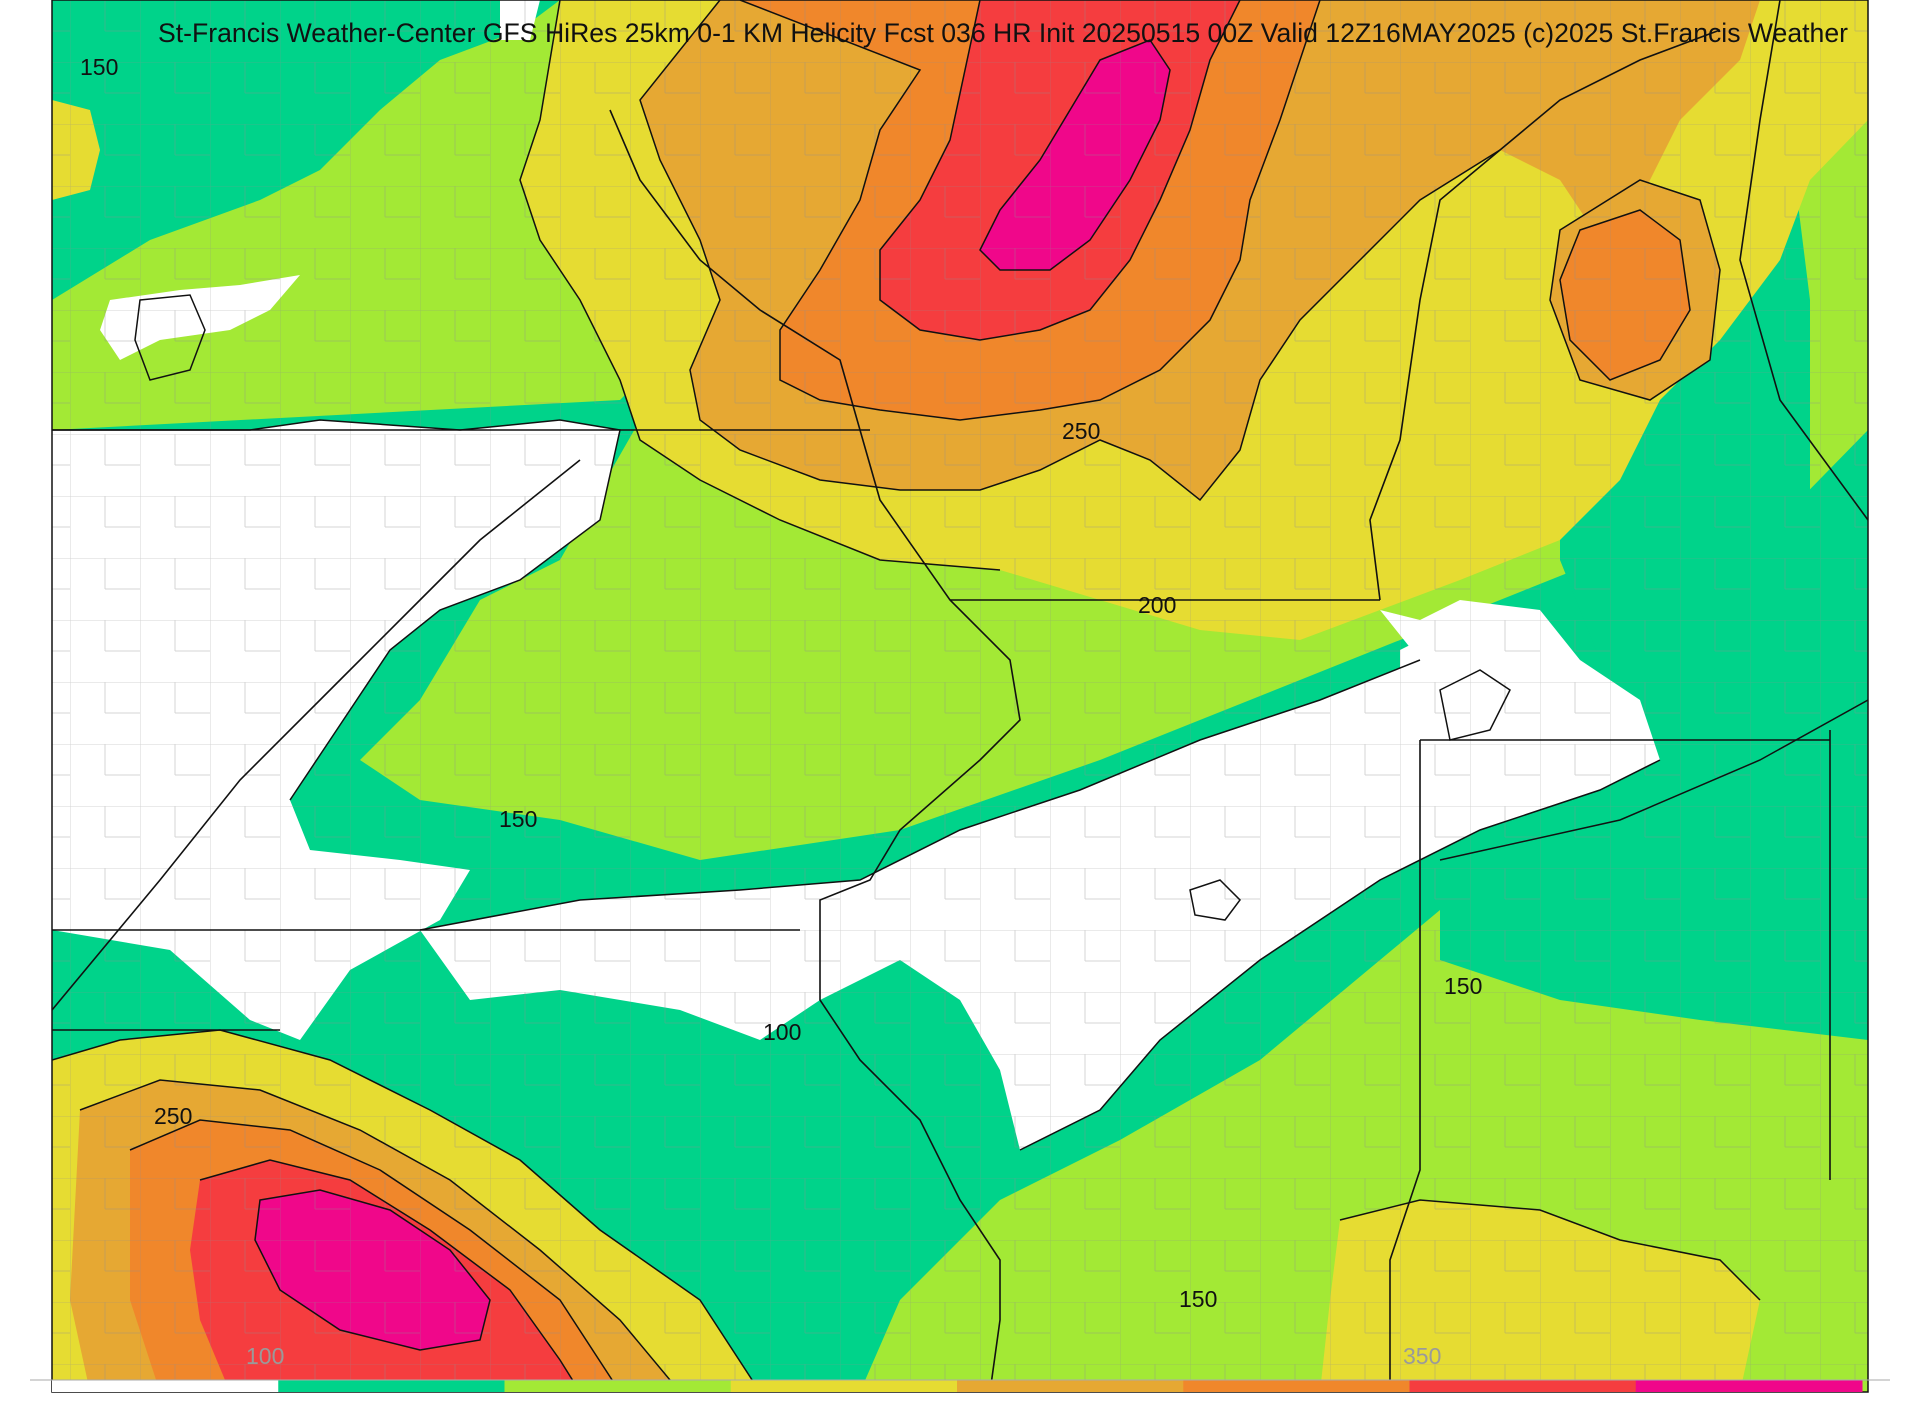 This screenshot has height=1405, width=1920. What do you see at coordinates (1157, 605) in the screenshot?
I see `contour-label-center: 200` at bounding box center [1157, 605].